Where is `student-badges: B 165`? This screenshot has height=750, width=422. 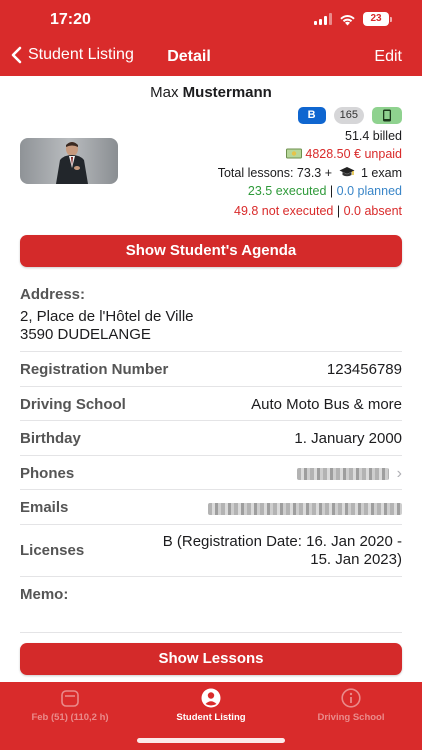
student-badges: B 165 is located at coordinates (349, 115).